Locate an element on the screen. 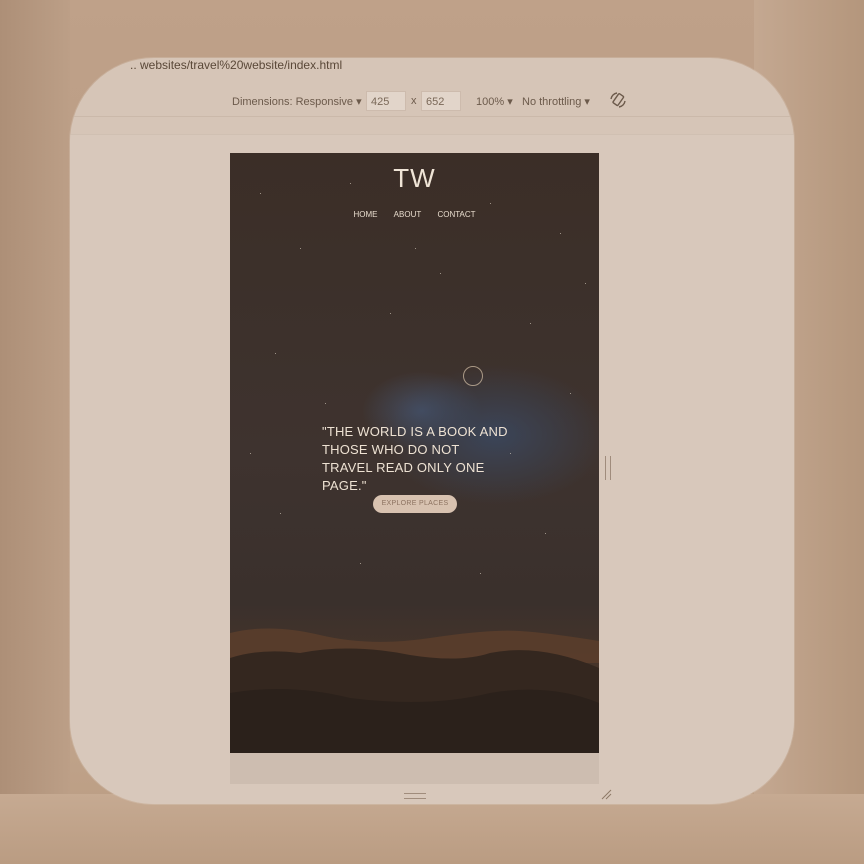 This screenshot has width=864, height=864. nav-home: HOME is located at coordinates (365, 214).